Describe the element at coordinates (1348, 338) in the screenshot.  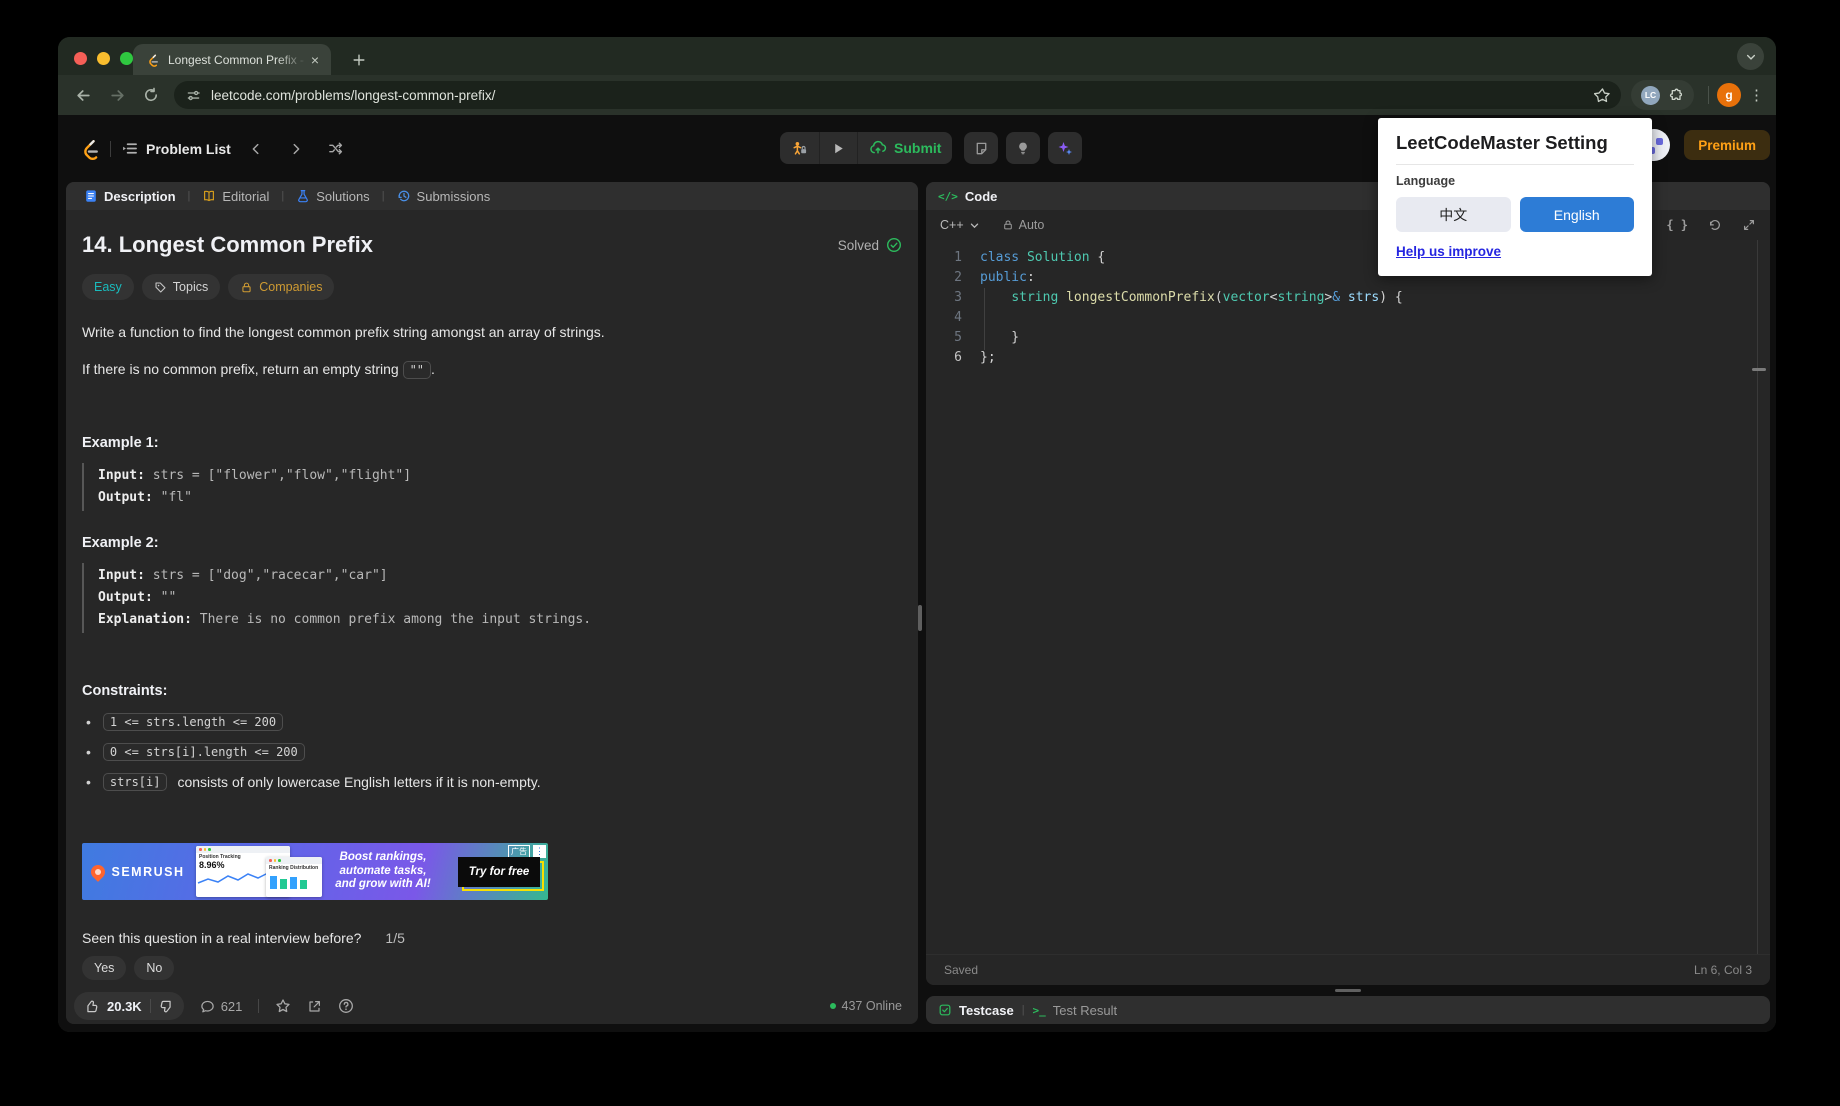
I see `code-line: 5 }` at that location.